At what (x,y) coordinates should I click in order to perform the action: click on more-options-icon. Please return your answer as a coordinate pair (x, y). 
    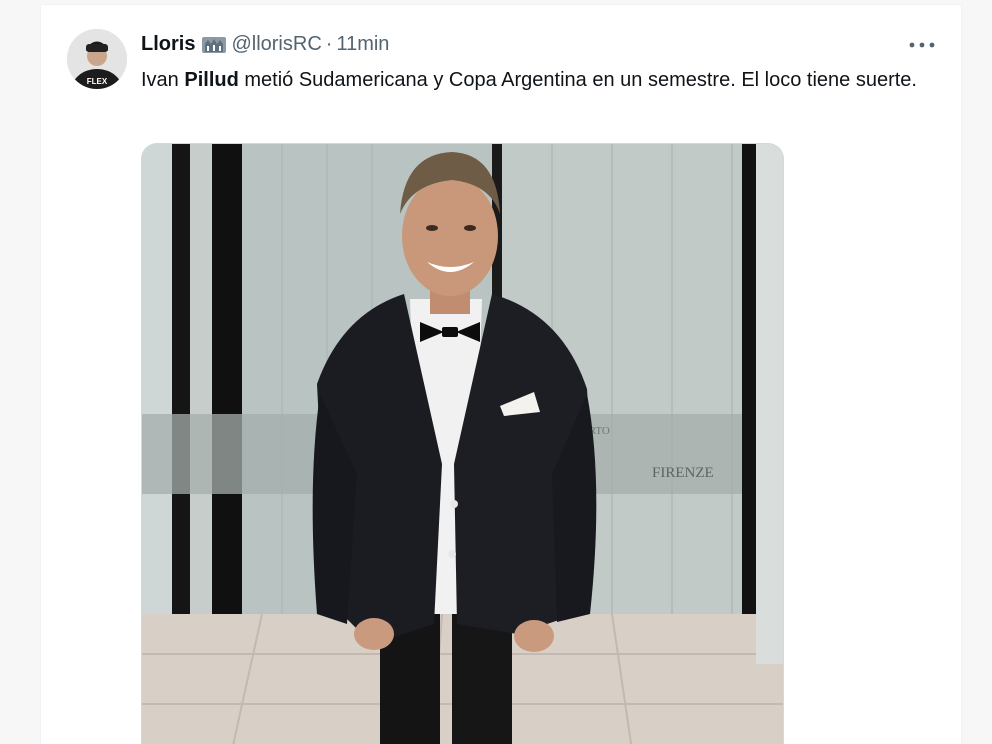
    Looking at the image, I should click on (922, 45).